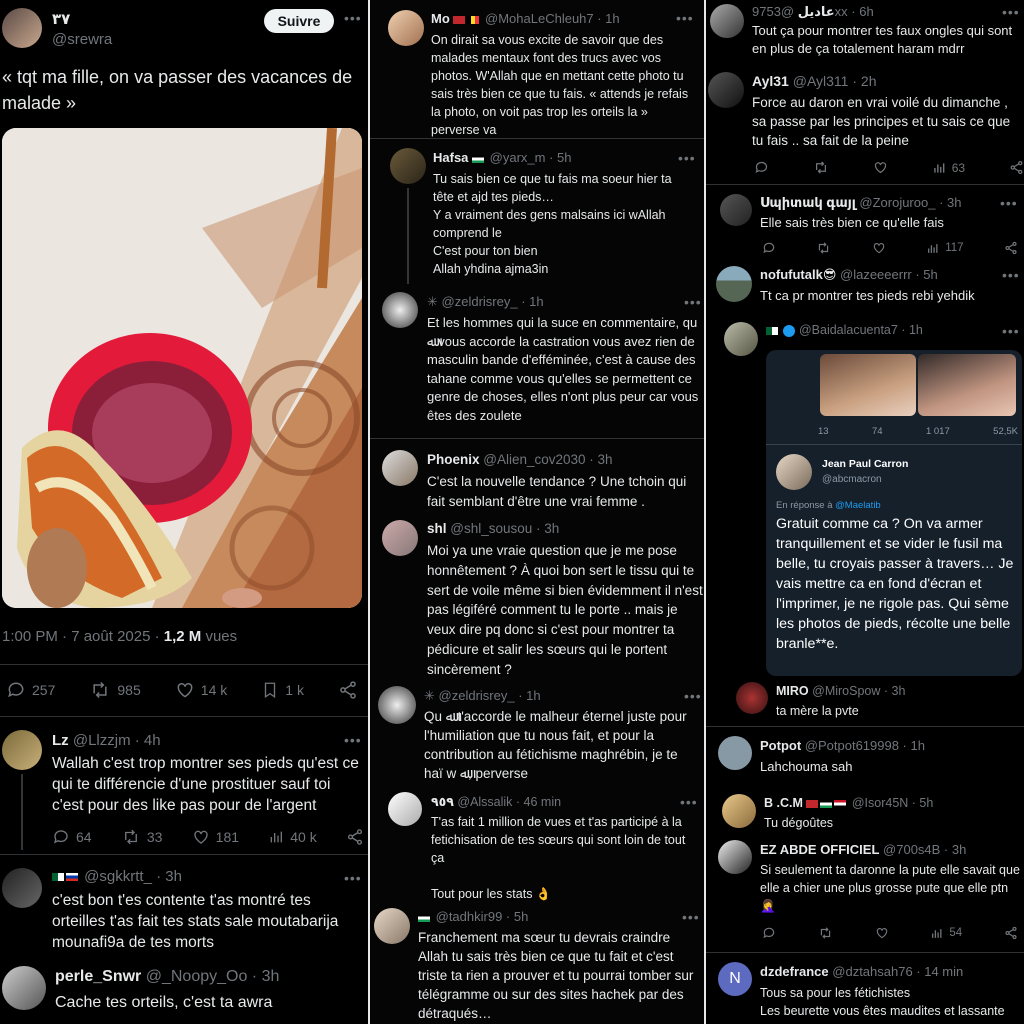  What do you see at coordinates (892, 803) in the screenshot?
I see `reply-author-handle: @Isor45N · 5h` at bounding box center [892, 803].